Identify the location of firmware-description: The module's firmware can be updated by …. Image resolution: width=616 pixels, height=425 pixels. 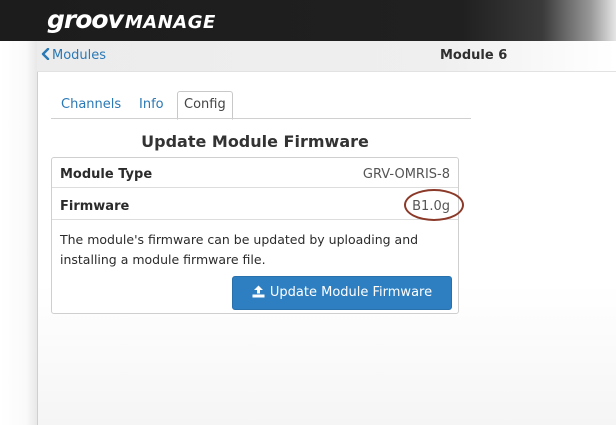
(239, 249).